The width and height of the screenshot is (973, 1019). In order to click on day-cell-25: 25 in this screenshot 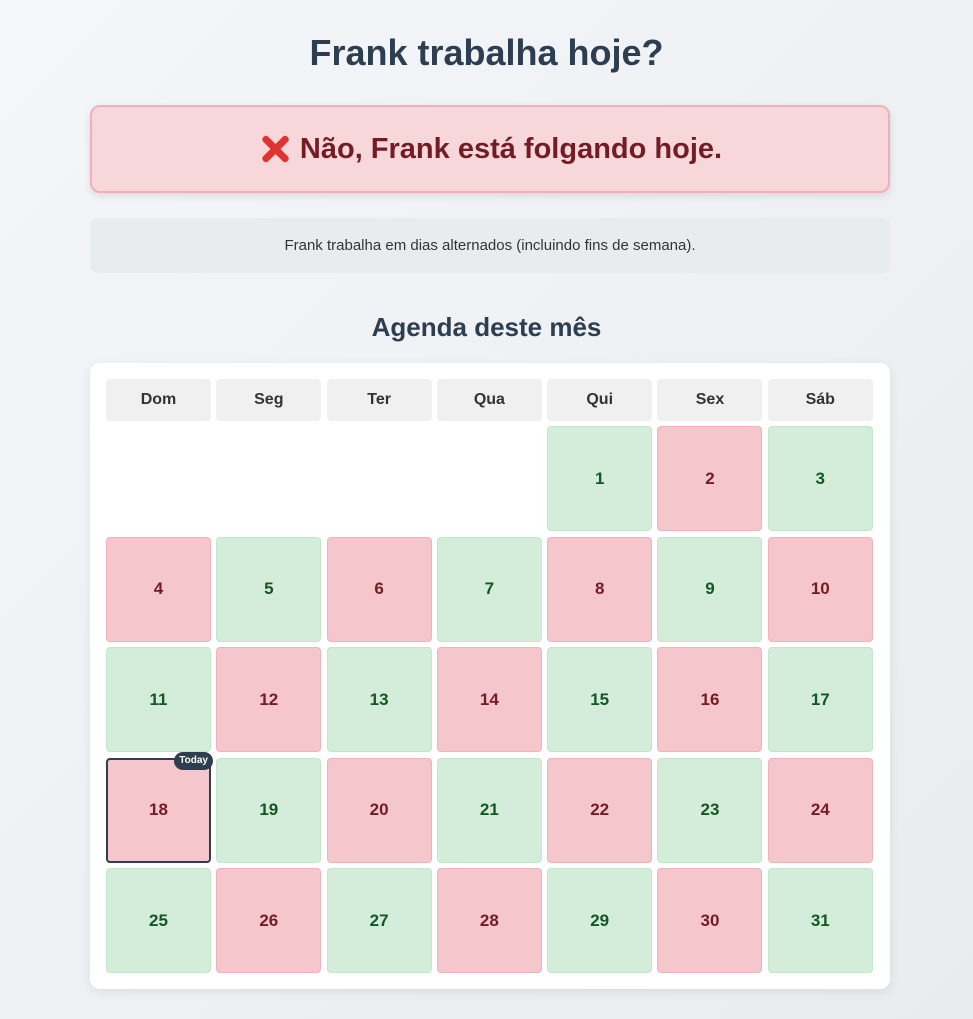, I will do `click(158, 920)`.